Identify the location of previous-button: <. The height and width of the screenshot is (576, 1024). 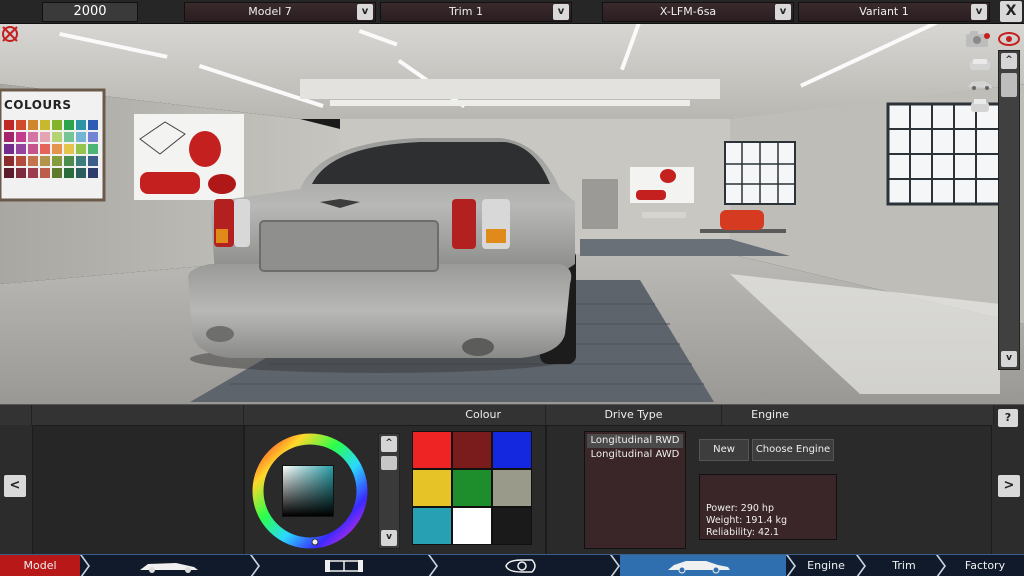
(15, 486).